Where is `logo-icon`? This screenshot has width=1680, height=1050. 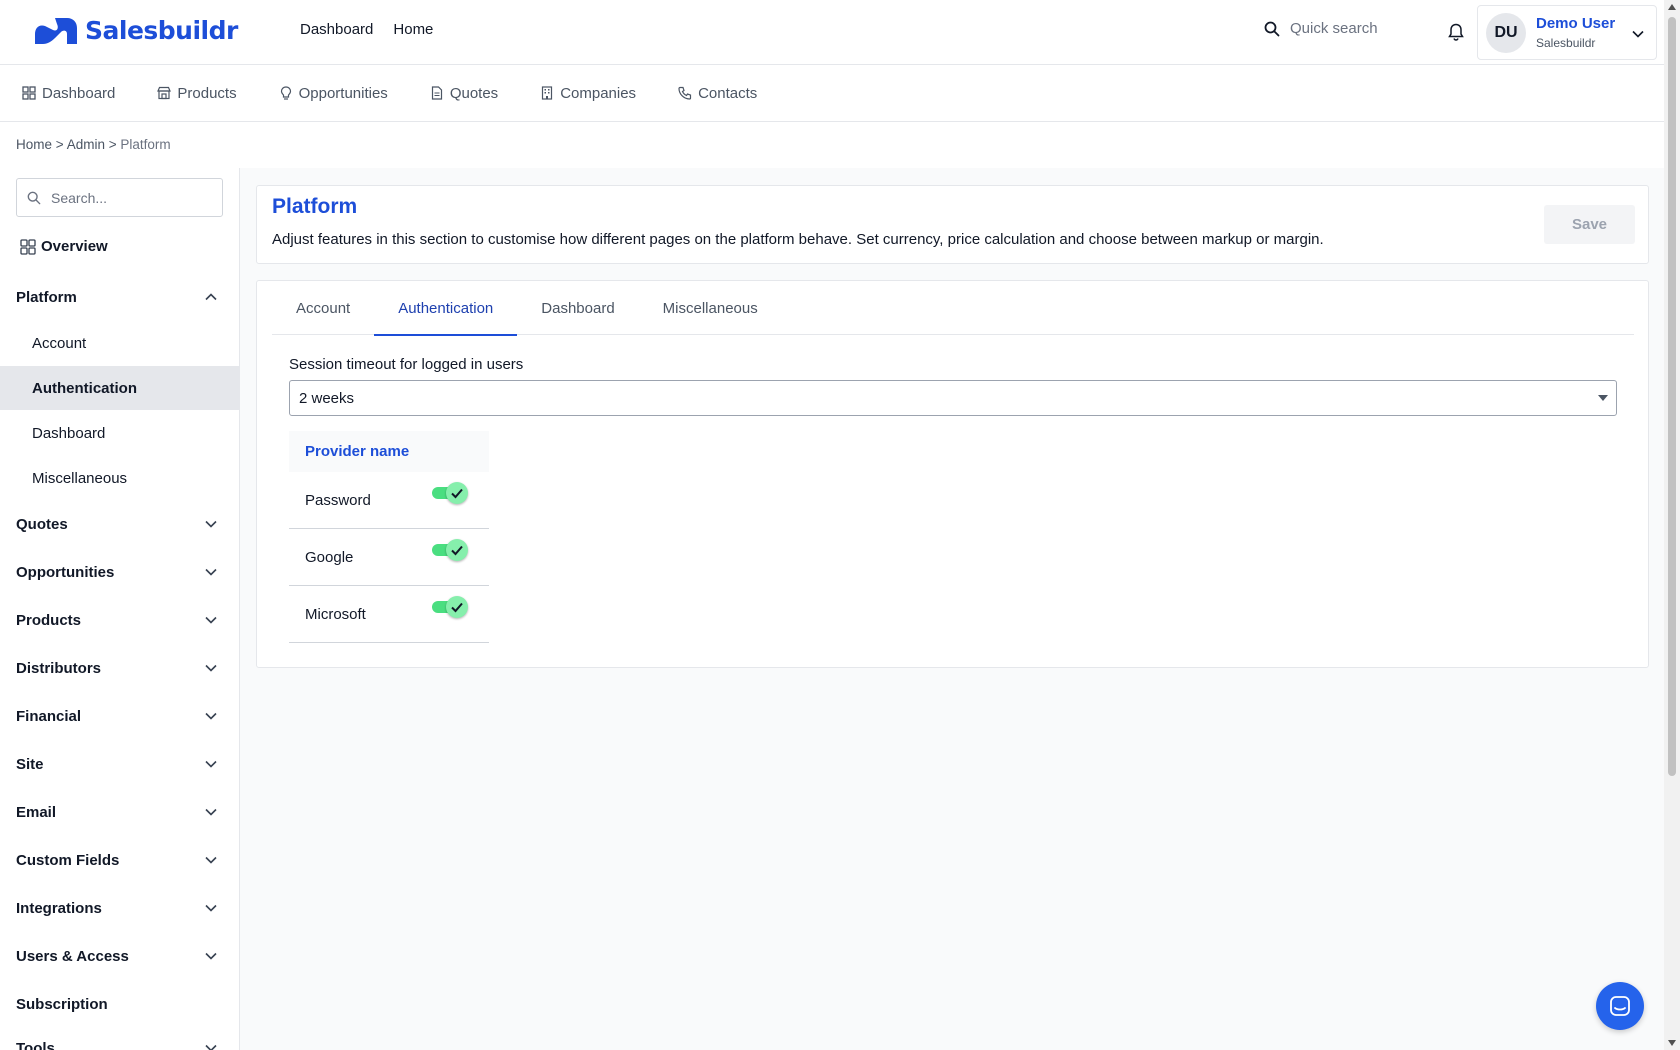 logo-icon is located at coordinates (56, 31).